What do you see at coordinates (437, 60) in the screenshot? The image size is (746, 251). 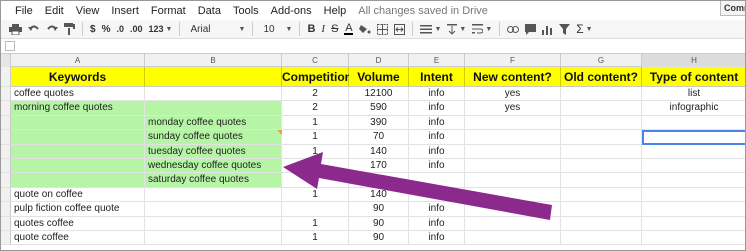 I see `column-header-e: E` at bounding box center [437, 60].